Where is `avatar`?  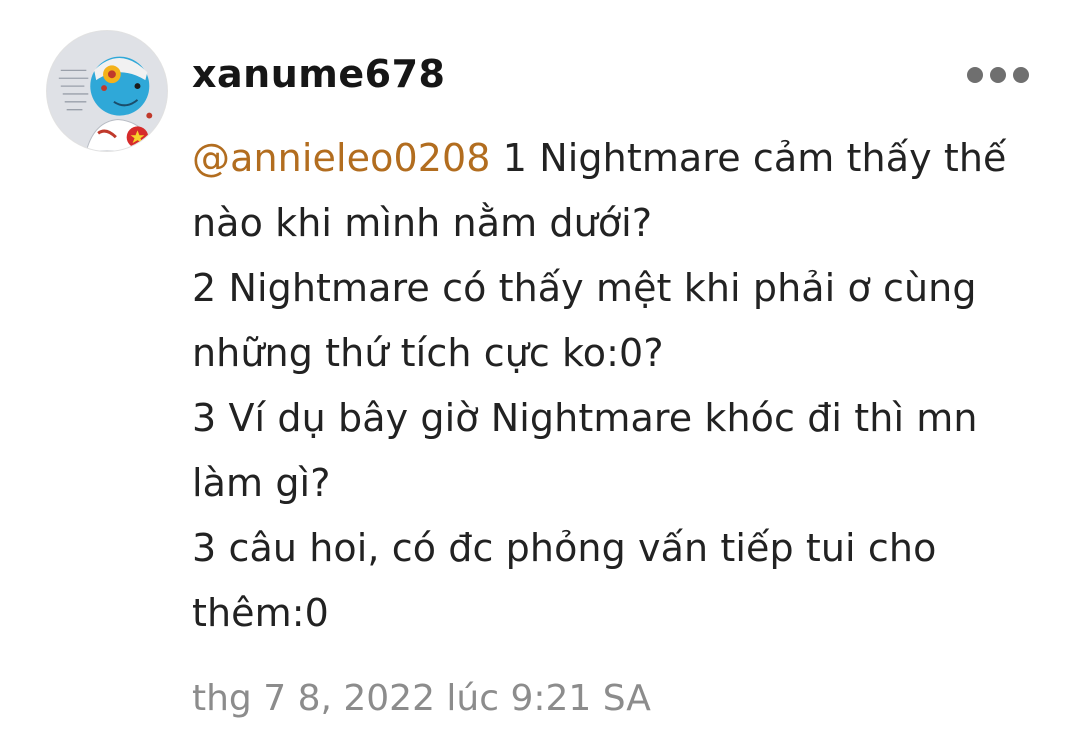
avatar is located at coordinates (107, 91).